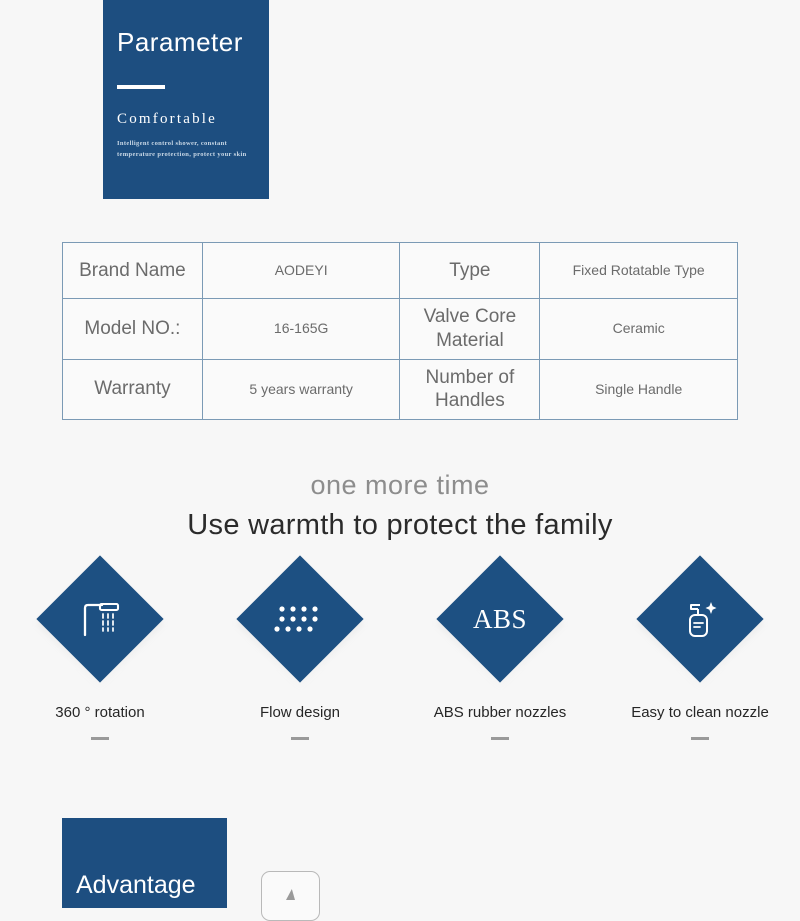  What do you see at coordinates (700, 712) in the screenshot?
I see `feature-label: Easy to clean nozzle` at bounding box center [700, 712].